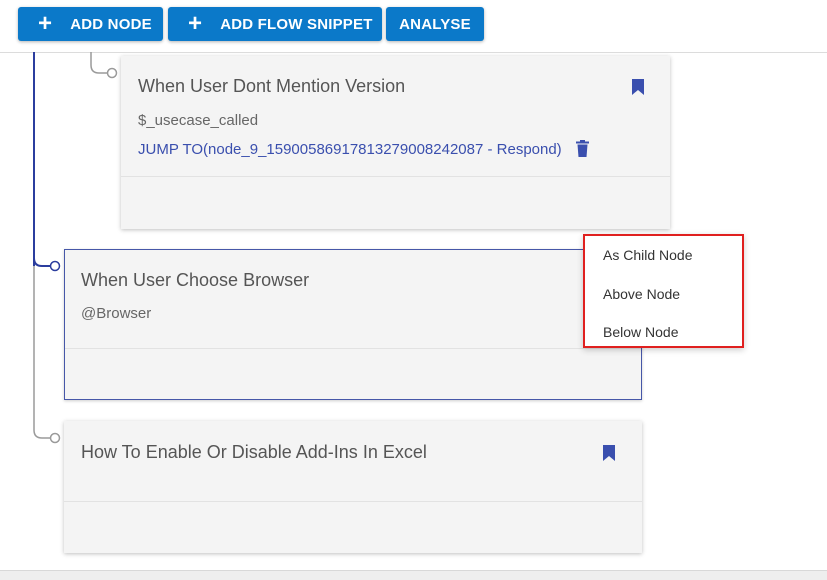 This screenshot has height=580, width=827. I want to click on node-3-connector-dot, so click(55, 438).